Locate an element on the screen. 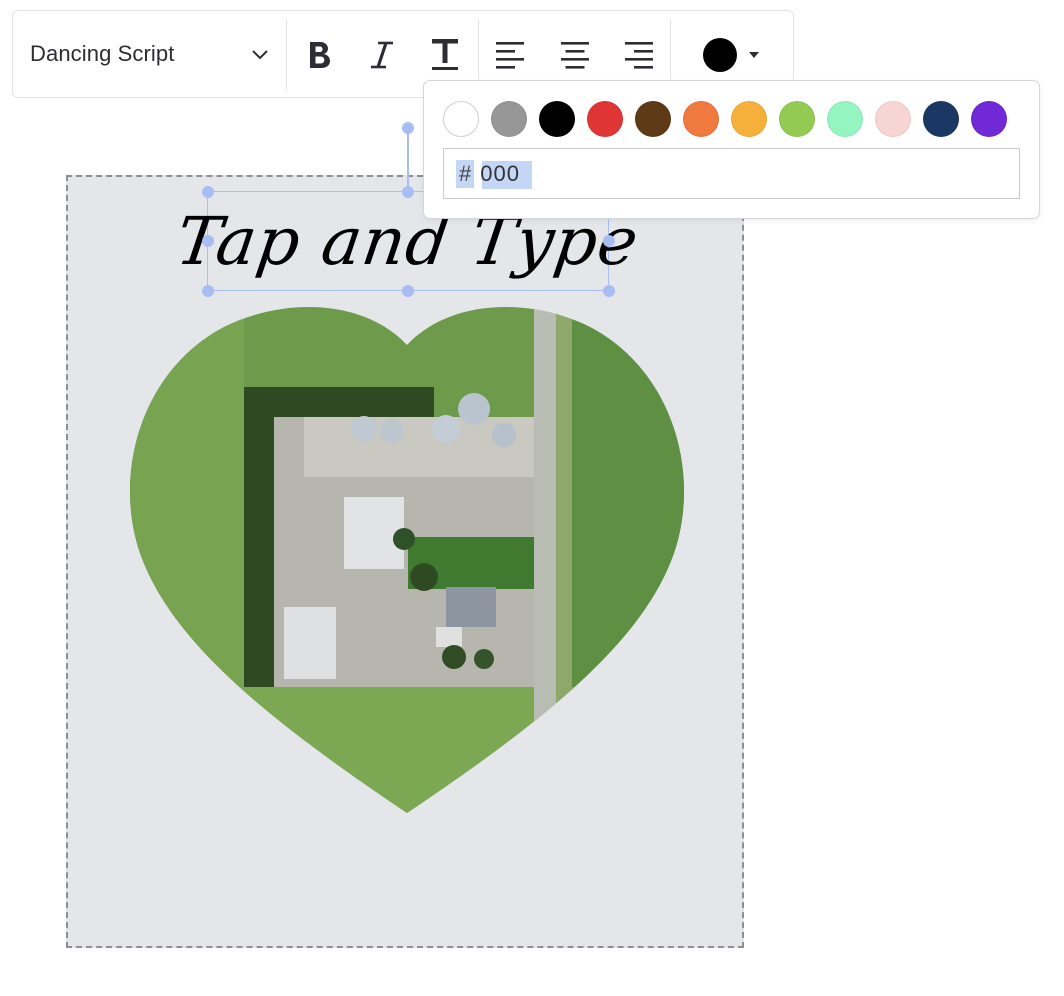 This screenshot has width=1064, height=996. font-family-value: Dancing Script is located at coordinates (102, 53).